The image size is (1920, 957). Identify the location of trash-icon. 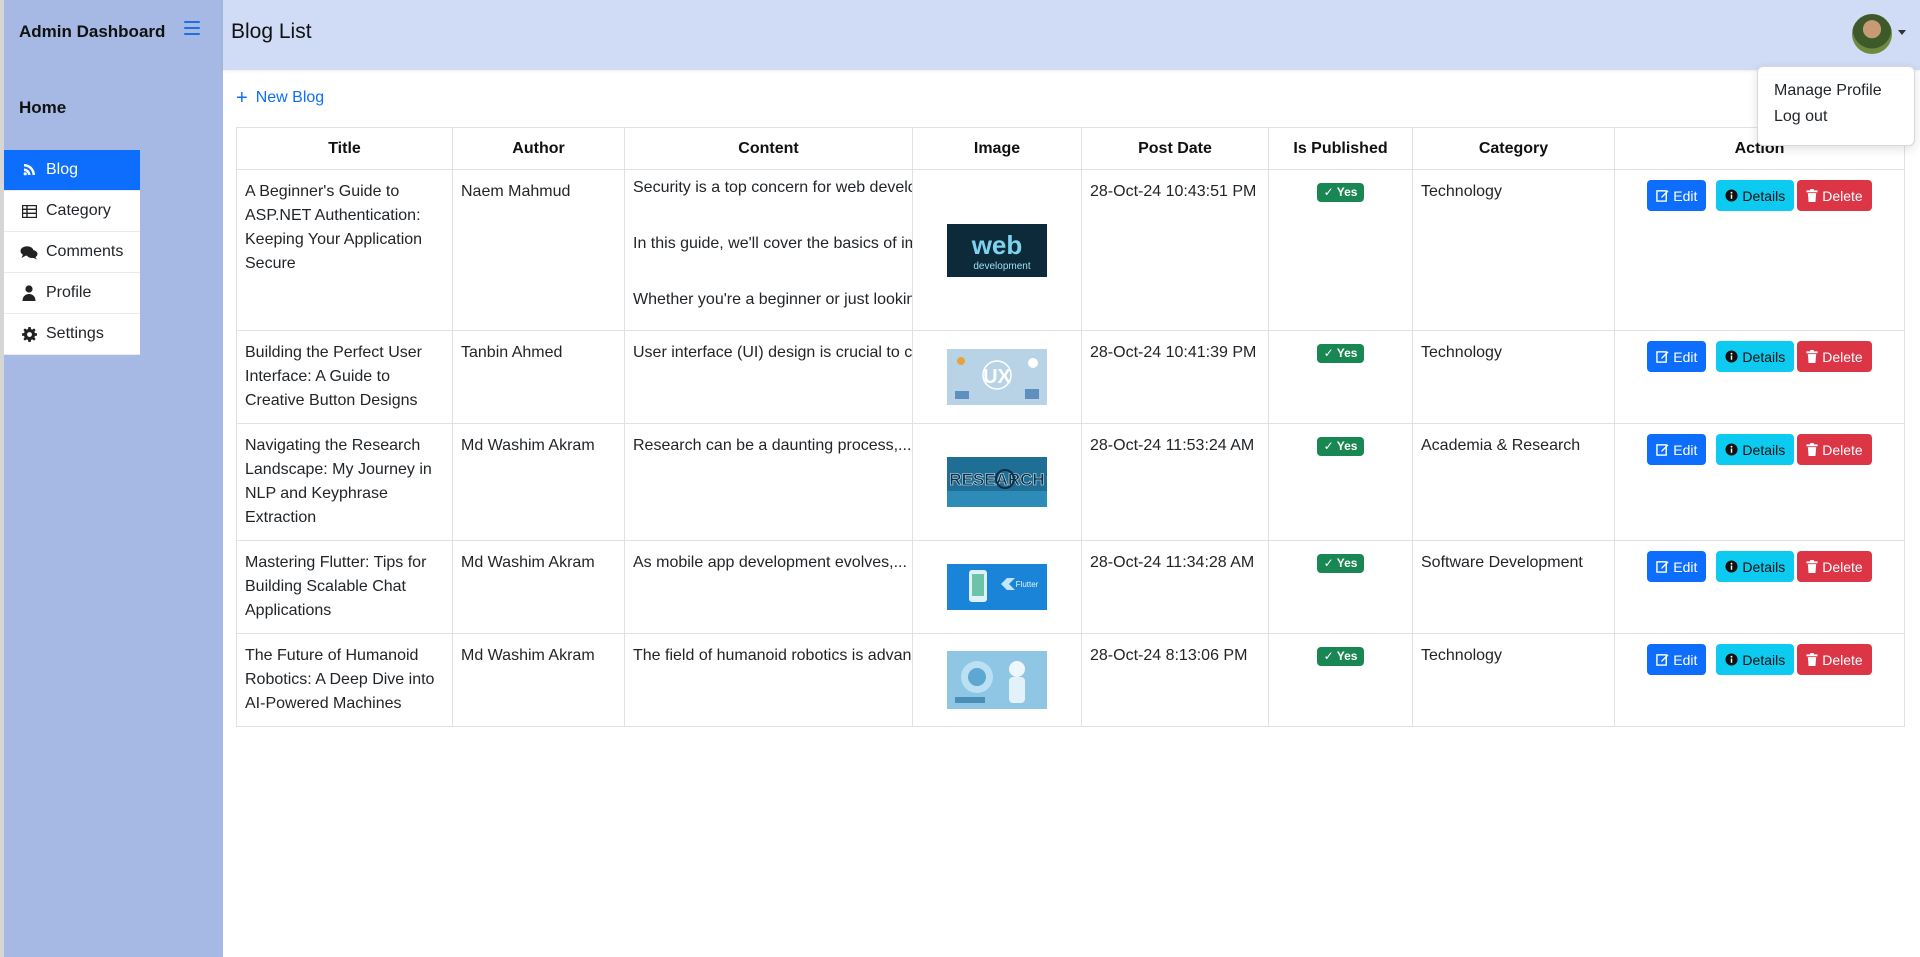
(1812, 195).